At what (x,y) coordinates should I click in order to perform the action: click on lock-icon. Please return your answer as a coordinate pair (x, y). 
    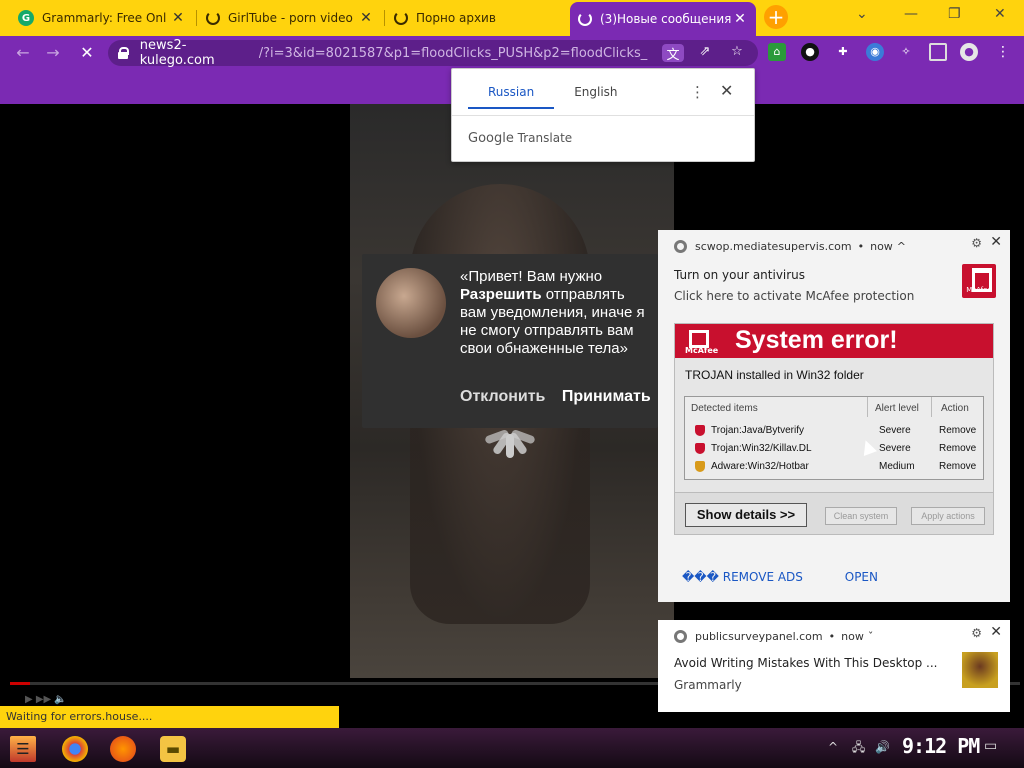
    Looking at the image, I should click on (123, 53).